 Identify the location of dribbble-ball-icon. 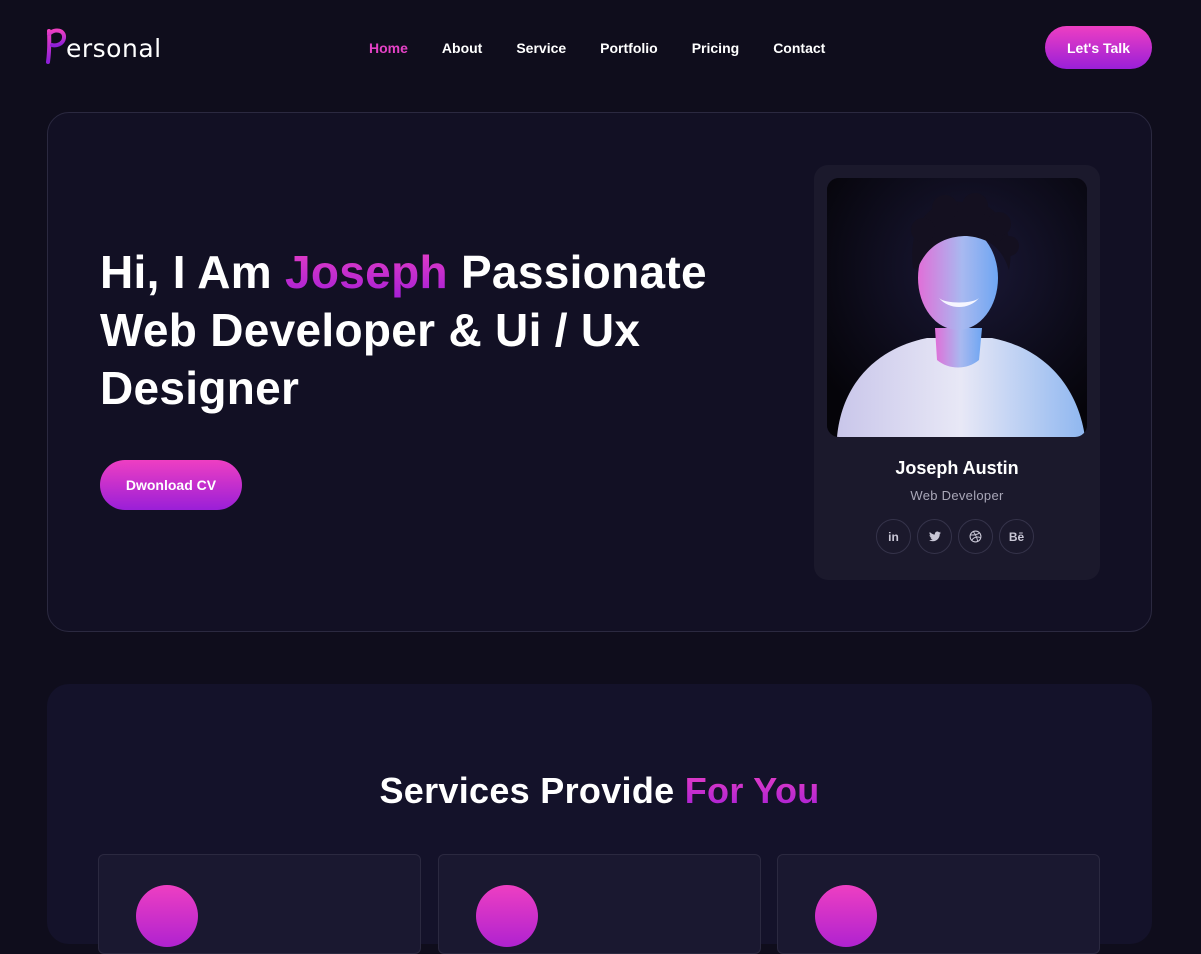
(975, 536).